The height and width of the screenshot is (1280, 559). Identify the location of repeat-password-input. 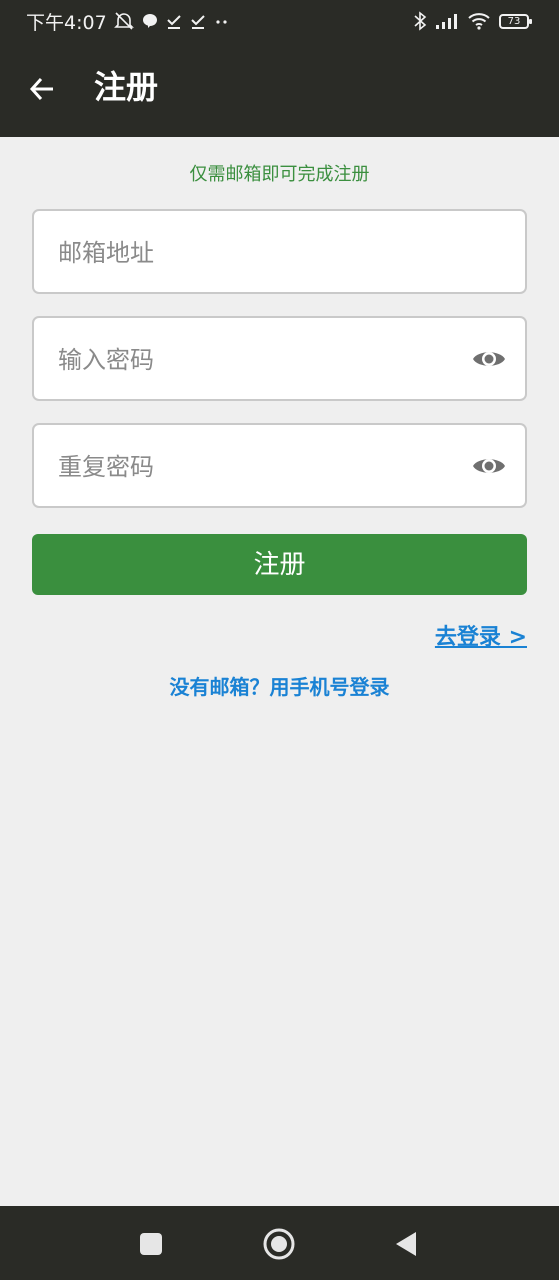
(263, 466).